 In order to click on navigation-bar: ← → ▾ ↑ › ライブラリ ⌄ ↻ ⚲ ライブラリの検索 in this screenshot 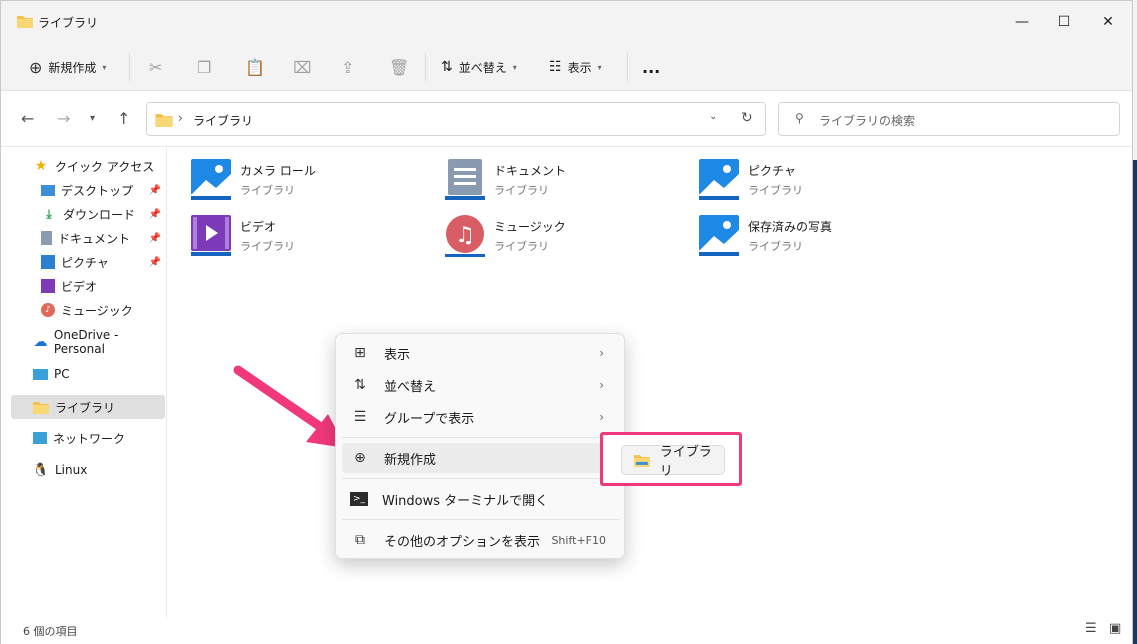, I will do `click(566, 119)`.